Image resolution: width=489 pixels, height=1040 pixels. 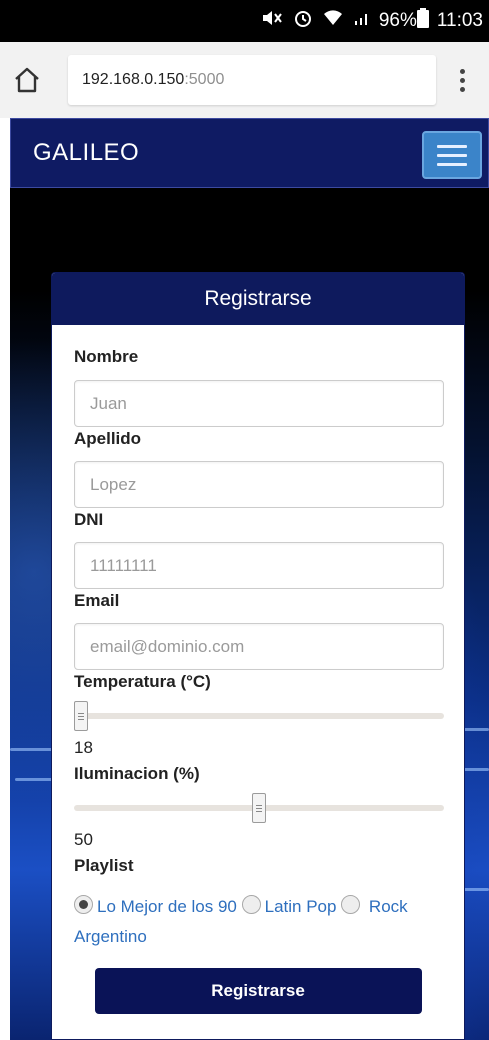 I want to click on alarm-icon, so click(x=303, y=21).